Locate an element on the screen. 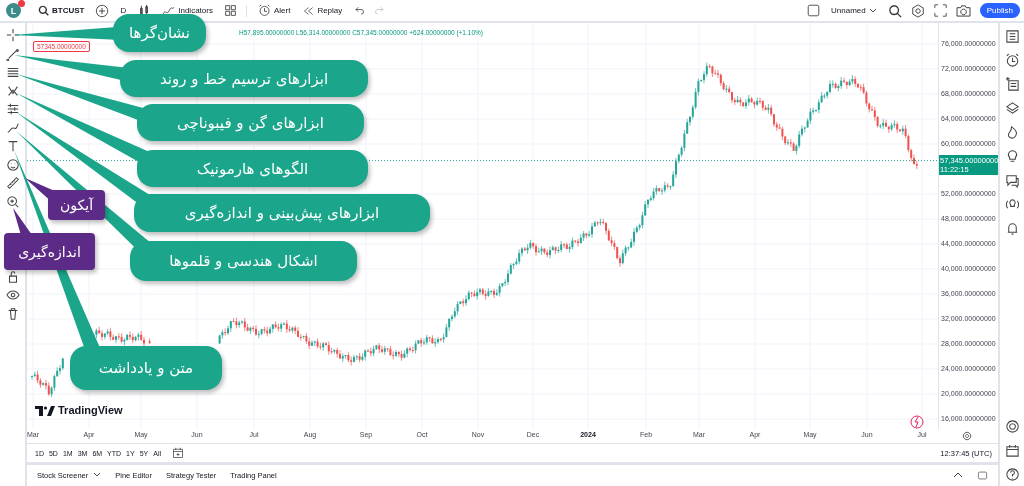 Image resolution: width=1024 pixels, height=486 pixels. callout-bubble: آیکون is located at coordinates (76, 205).